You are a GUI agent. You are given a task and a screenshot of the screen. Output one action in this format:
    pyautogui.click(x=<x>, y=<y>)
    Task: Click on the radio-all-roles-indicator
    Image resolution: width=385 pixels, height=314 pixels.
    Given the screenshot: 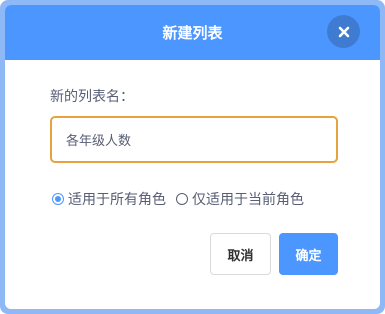 What is the action you would take?
    pyautogui.click(x=58, y=199)
    